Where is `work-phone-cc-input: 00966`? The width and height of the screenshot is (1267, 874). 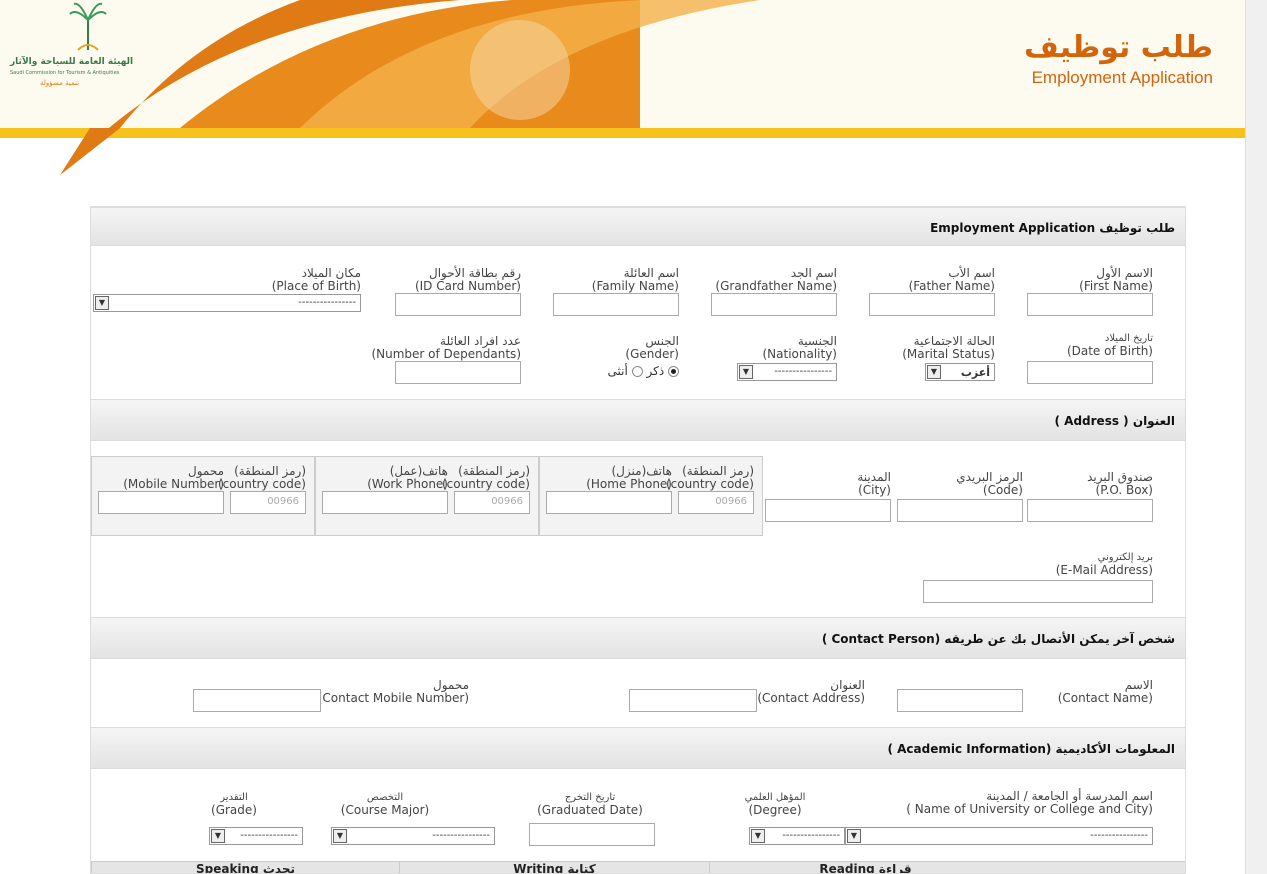
work-phone-cc-input: 00966 is located at coordinates (492, 502).